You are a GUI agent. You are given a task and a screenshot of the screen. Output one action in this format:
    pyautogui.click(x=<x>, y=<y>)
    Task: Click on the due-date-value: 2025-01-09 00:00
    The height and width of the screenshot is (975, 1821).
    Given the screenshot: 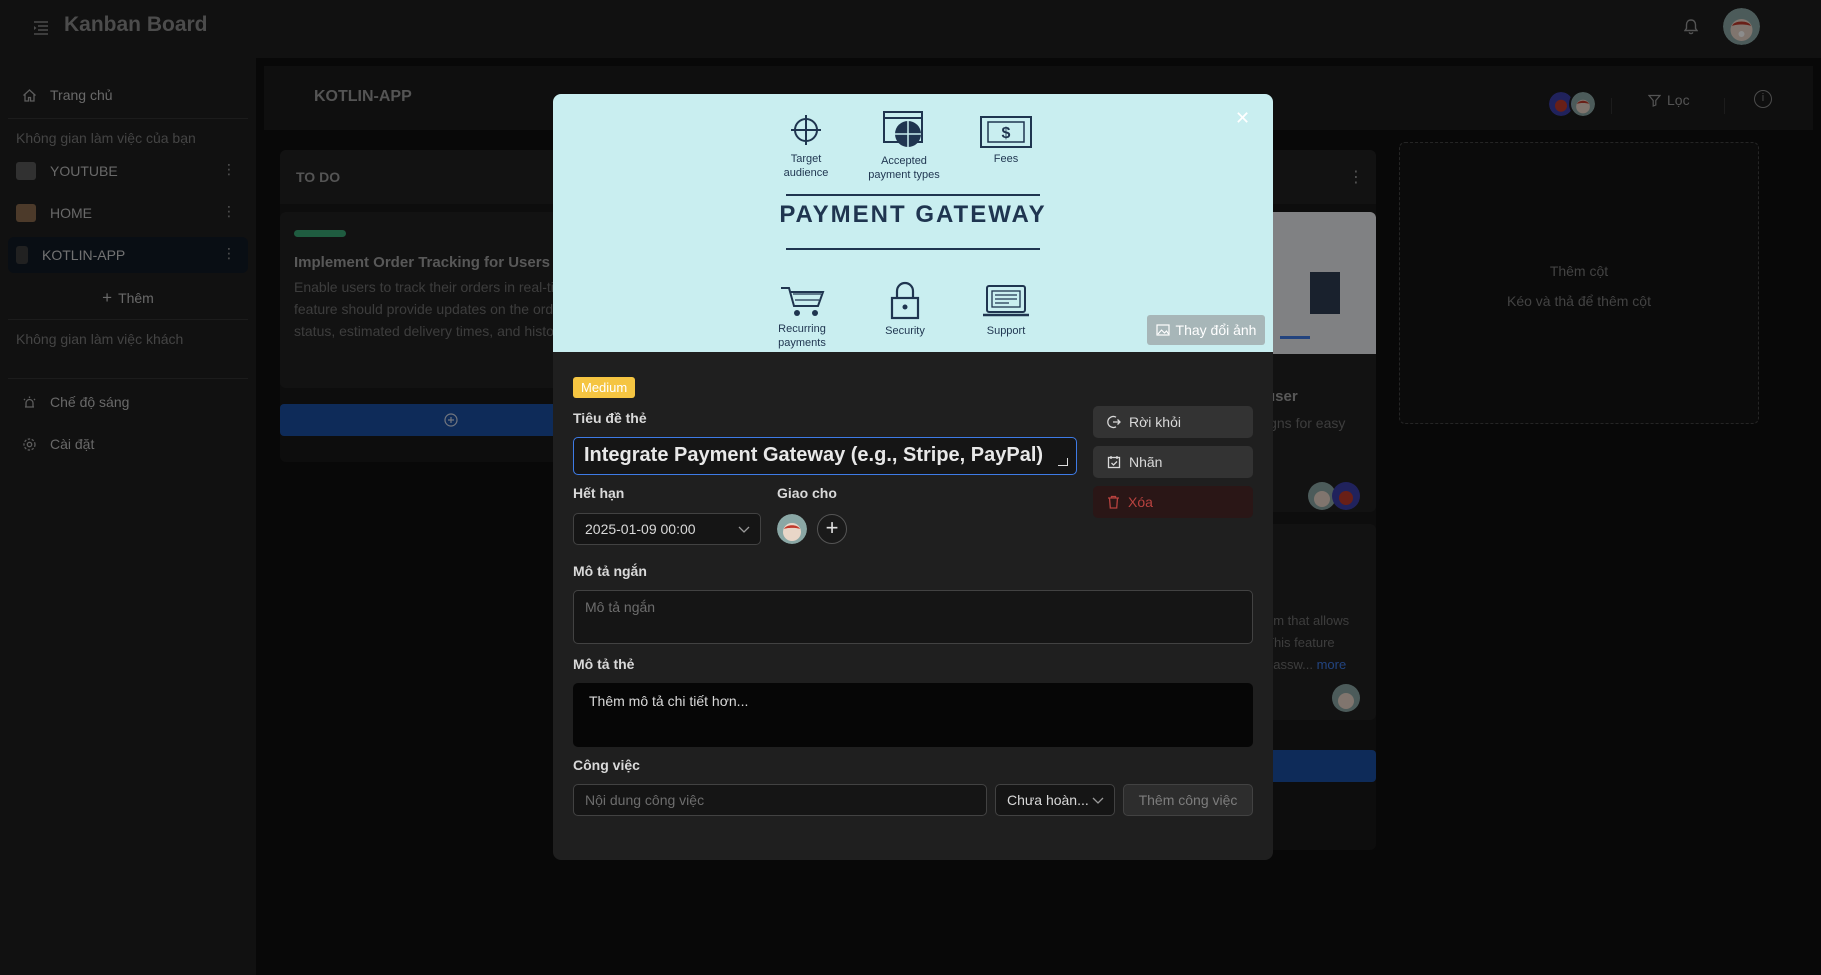 What is the action you would take?
    pyautogui.click(x=640, y=529)
    